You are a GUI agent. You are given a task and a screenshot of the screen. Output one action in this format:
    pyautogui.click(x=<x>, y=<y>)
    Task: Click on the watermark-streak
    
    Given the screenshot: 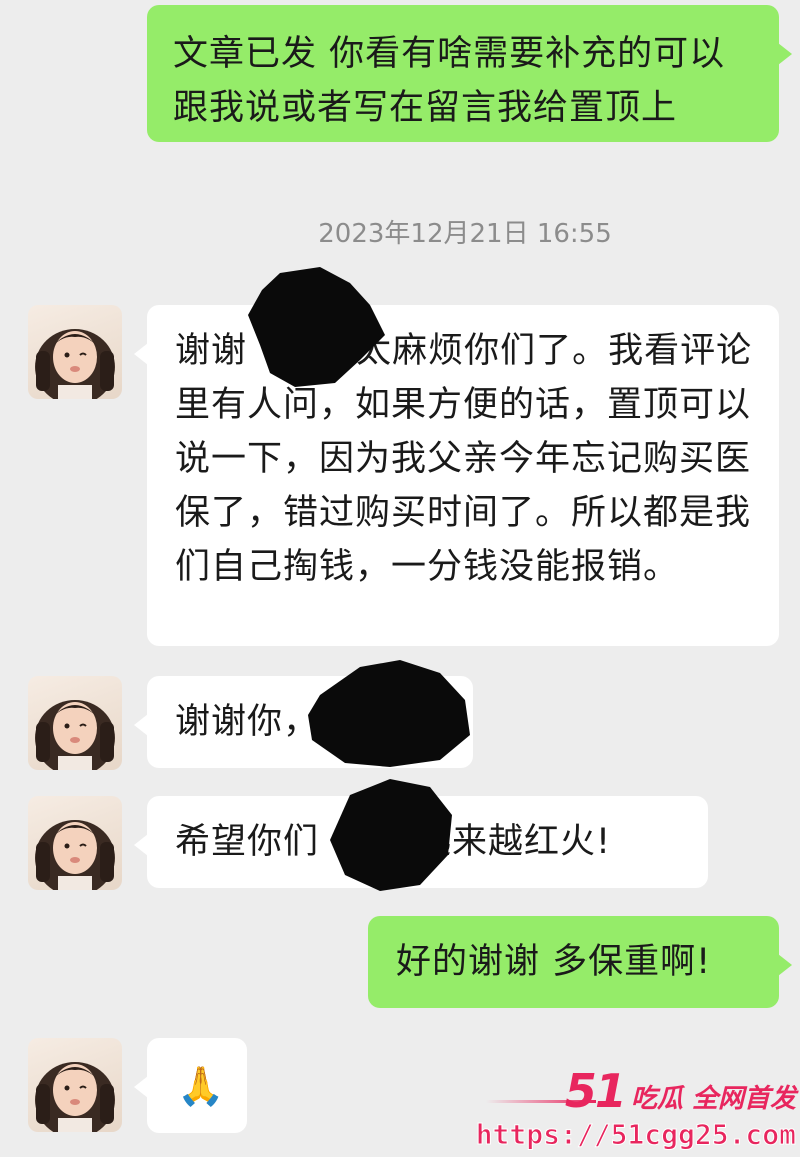 What is the action you would take?
    pyautogui.click(x=541, y=1101)
    